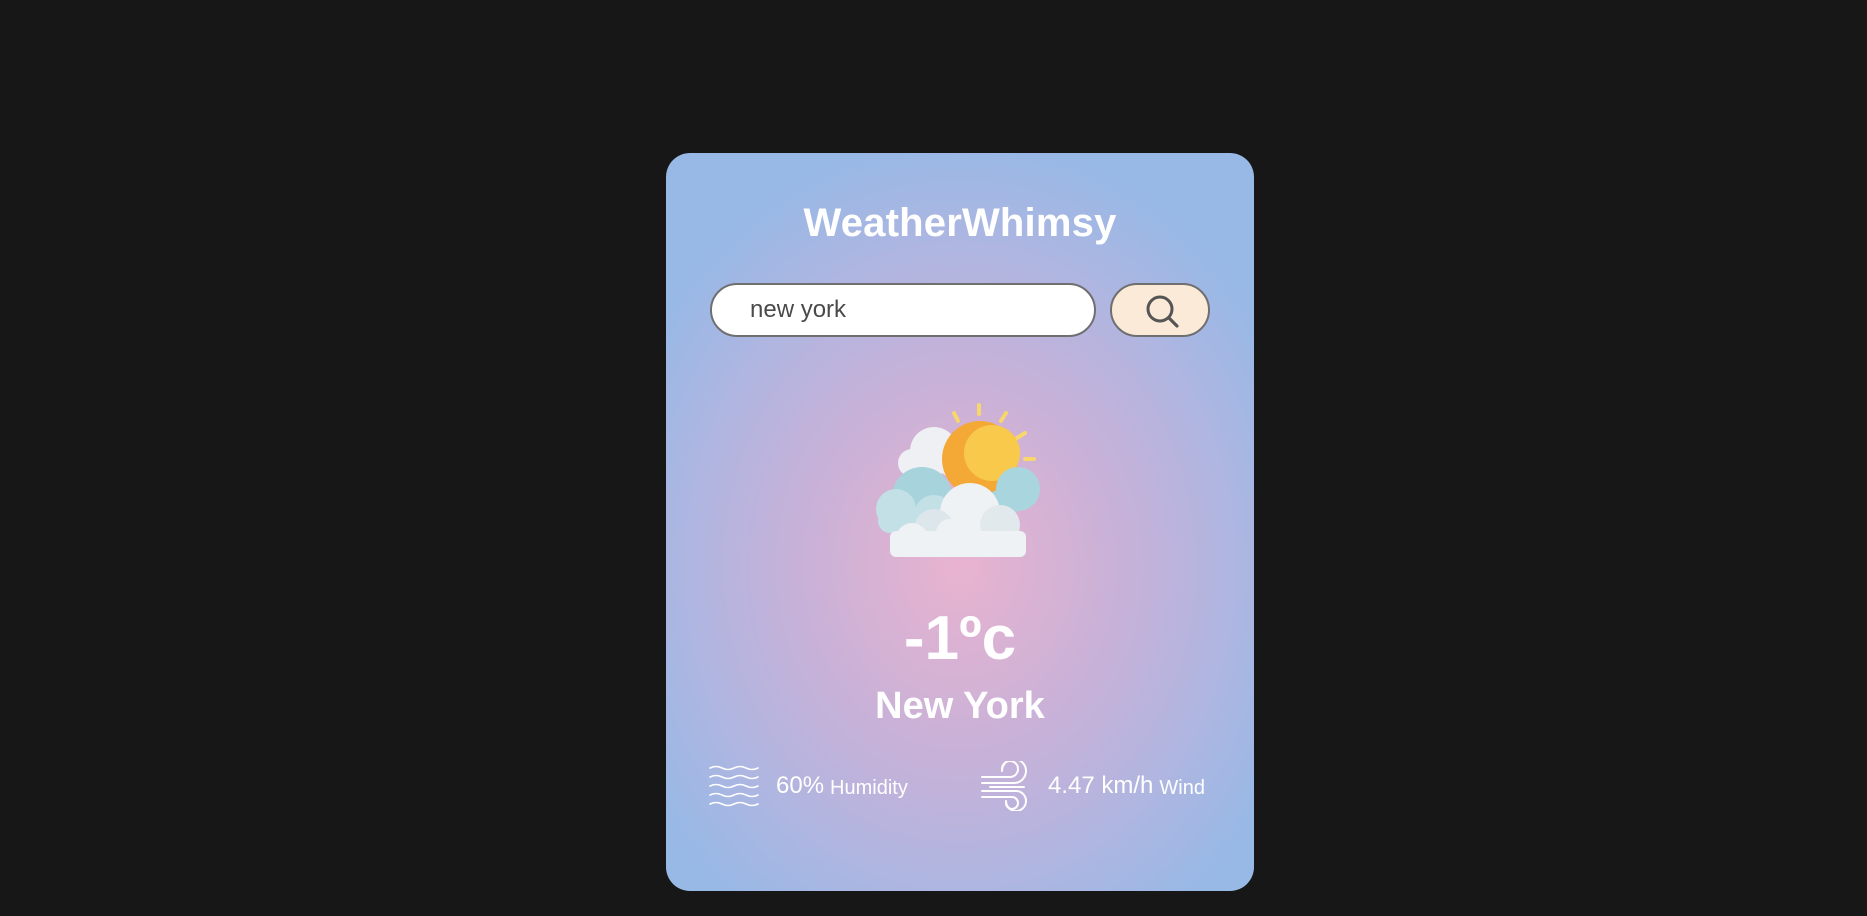 Image resolution: width=1867 pixels, height=916 pixels. What do you see at coordinates (1004, 786) in the screenshot?
I see `wind-icon` at bounding box center [1004, 786].